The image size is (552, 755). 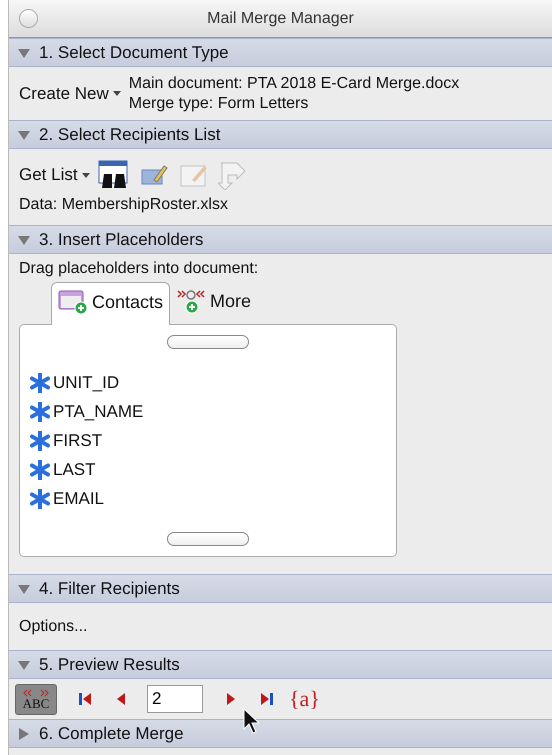 I want to click on section-header: 6. Complete Merge, so click(x=280, y=733).